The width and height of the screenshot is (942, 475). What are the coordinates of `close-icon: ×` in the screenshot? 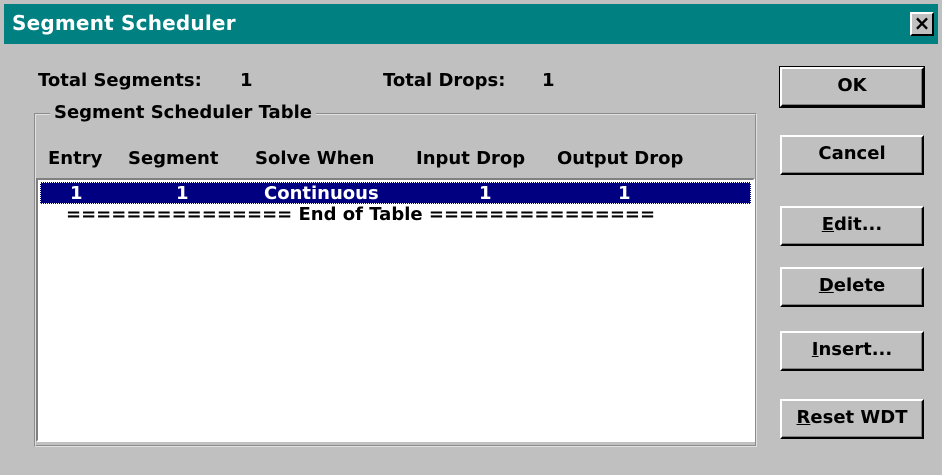 It's located at (922, 24).